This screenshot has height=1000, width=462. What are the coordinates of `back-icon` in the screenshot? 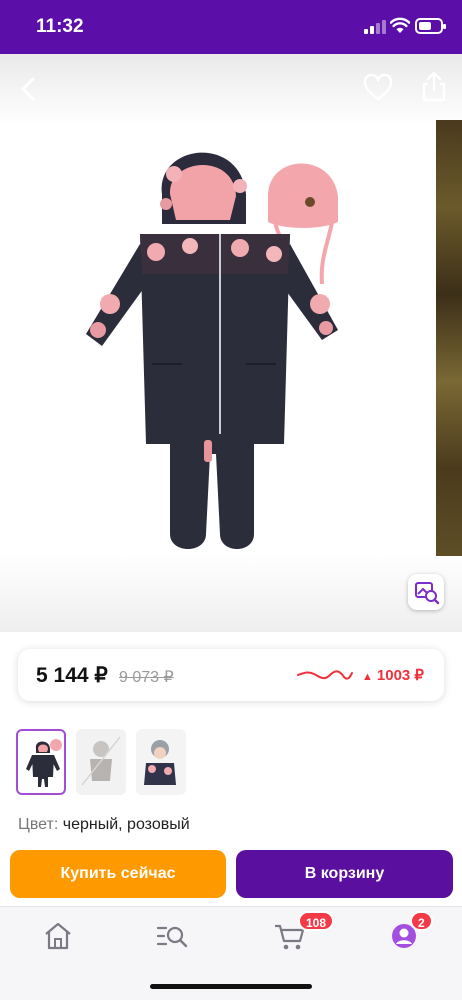 It's located at (29, 89).